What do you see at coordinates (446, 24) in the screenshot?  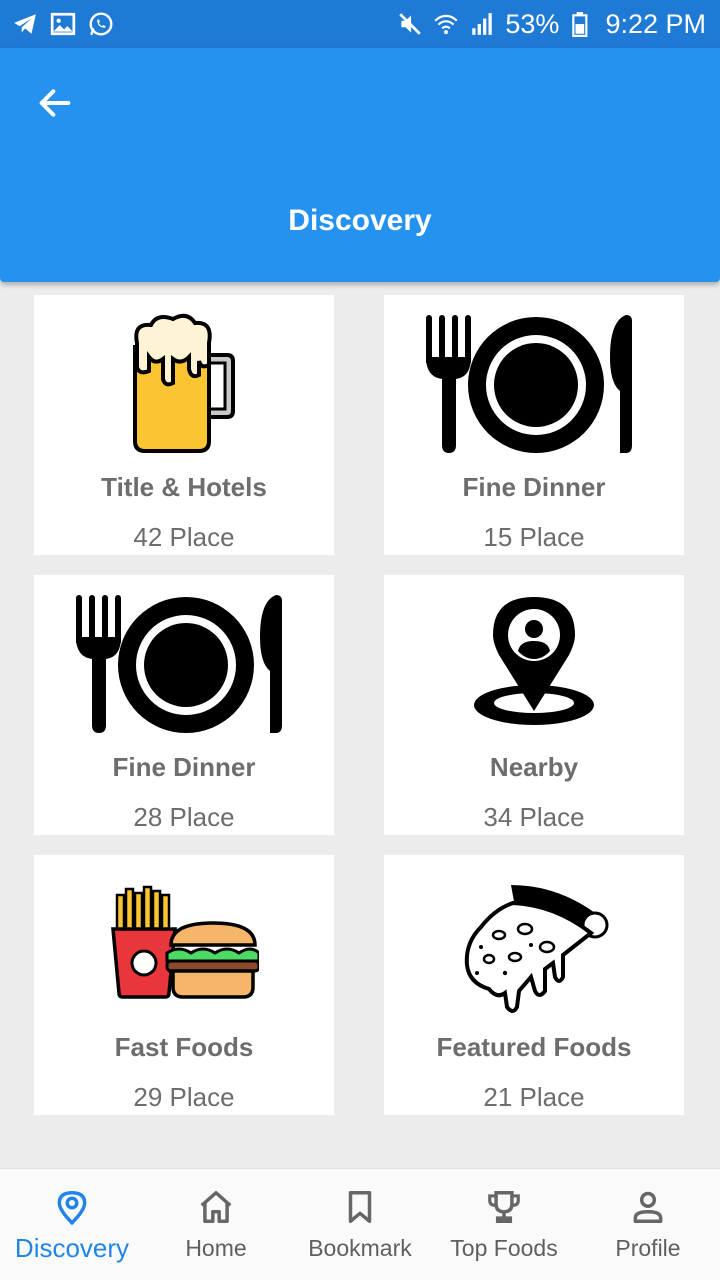 I see `wifi-icon` at bounding box center [446, 24].